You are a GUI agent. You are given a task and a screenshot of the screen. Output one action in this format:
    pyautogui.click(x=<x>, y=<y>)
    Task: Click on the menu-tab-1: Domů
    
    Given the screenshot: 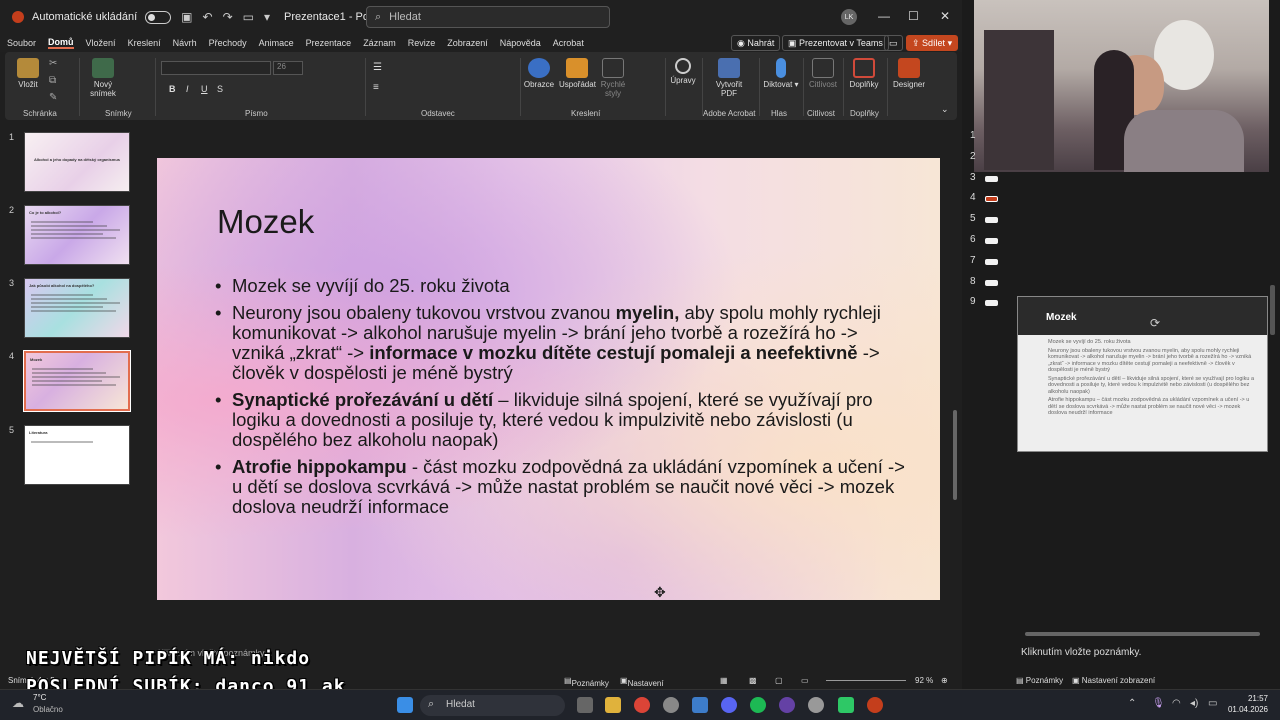 What is the action you would take?
    pyautogui.click(x=61, y=43)
    